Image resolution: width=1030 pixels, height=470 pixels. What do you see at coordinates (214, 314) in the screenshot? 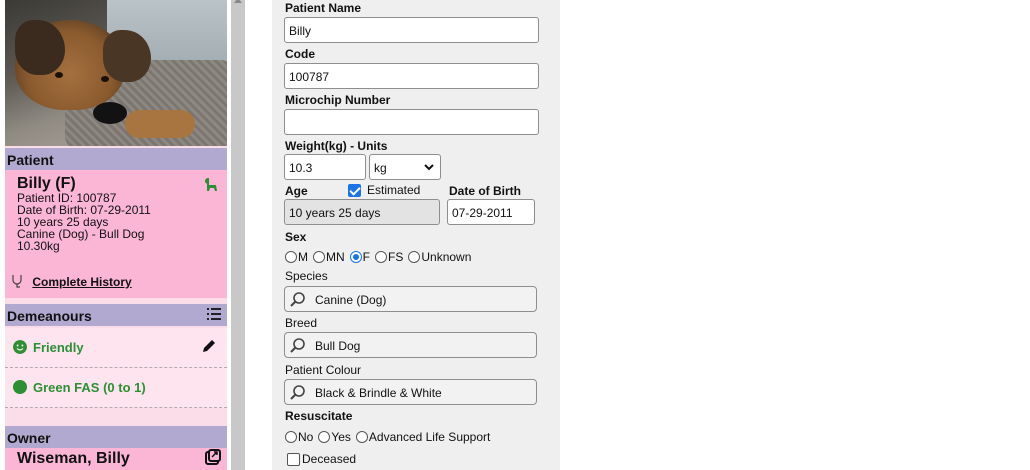
I see `list-icon` at bounding box center [214, 314].